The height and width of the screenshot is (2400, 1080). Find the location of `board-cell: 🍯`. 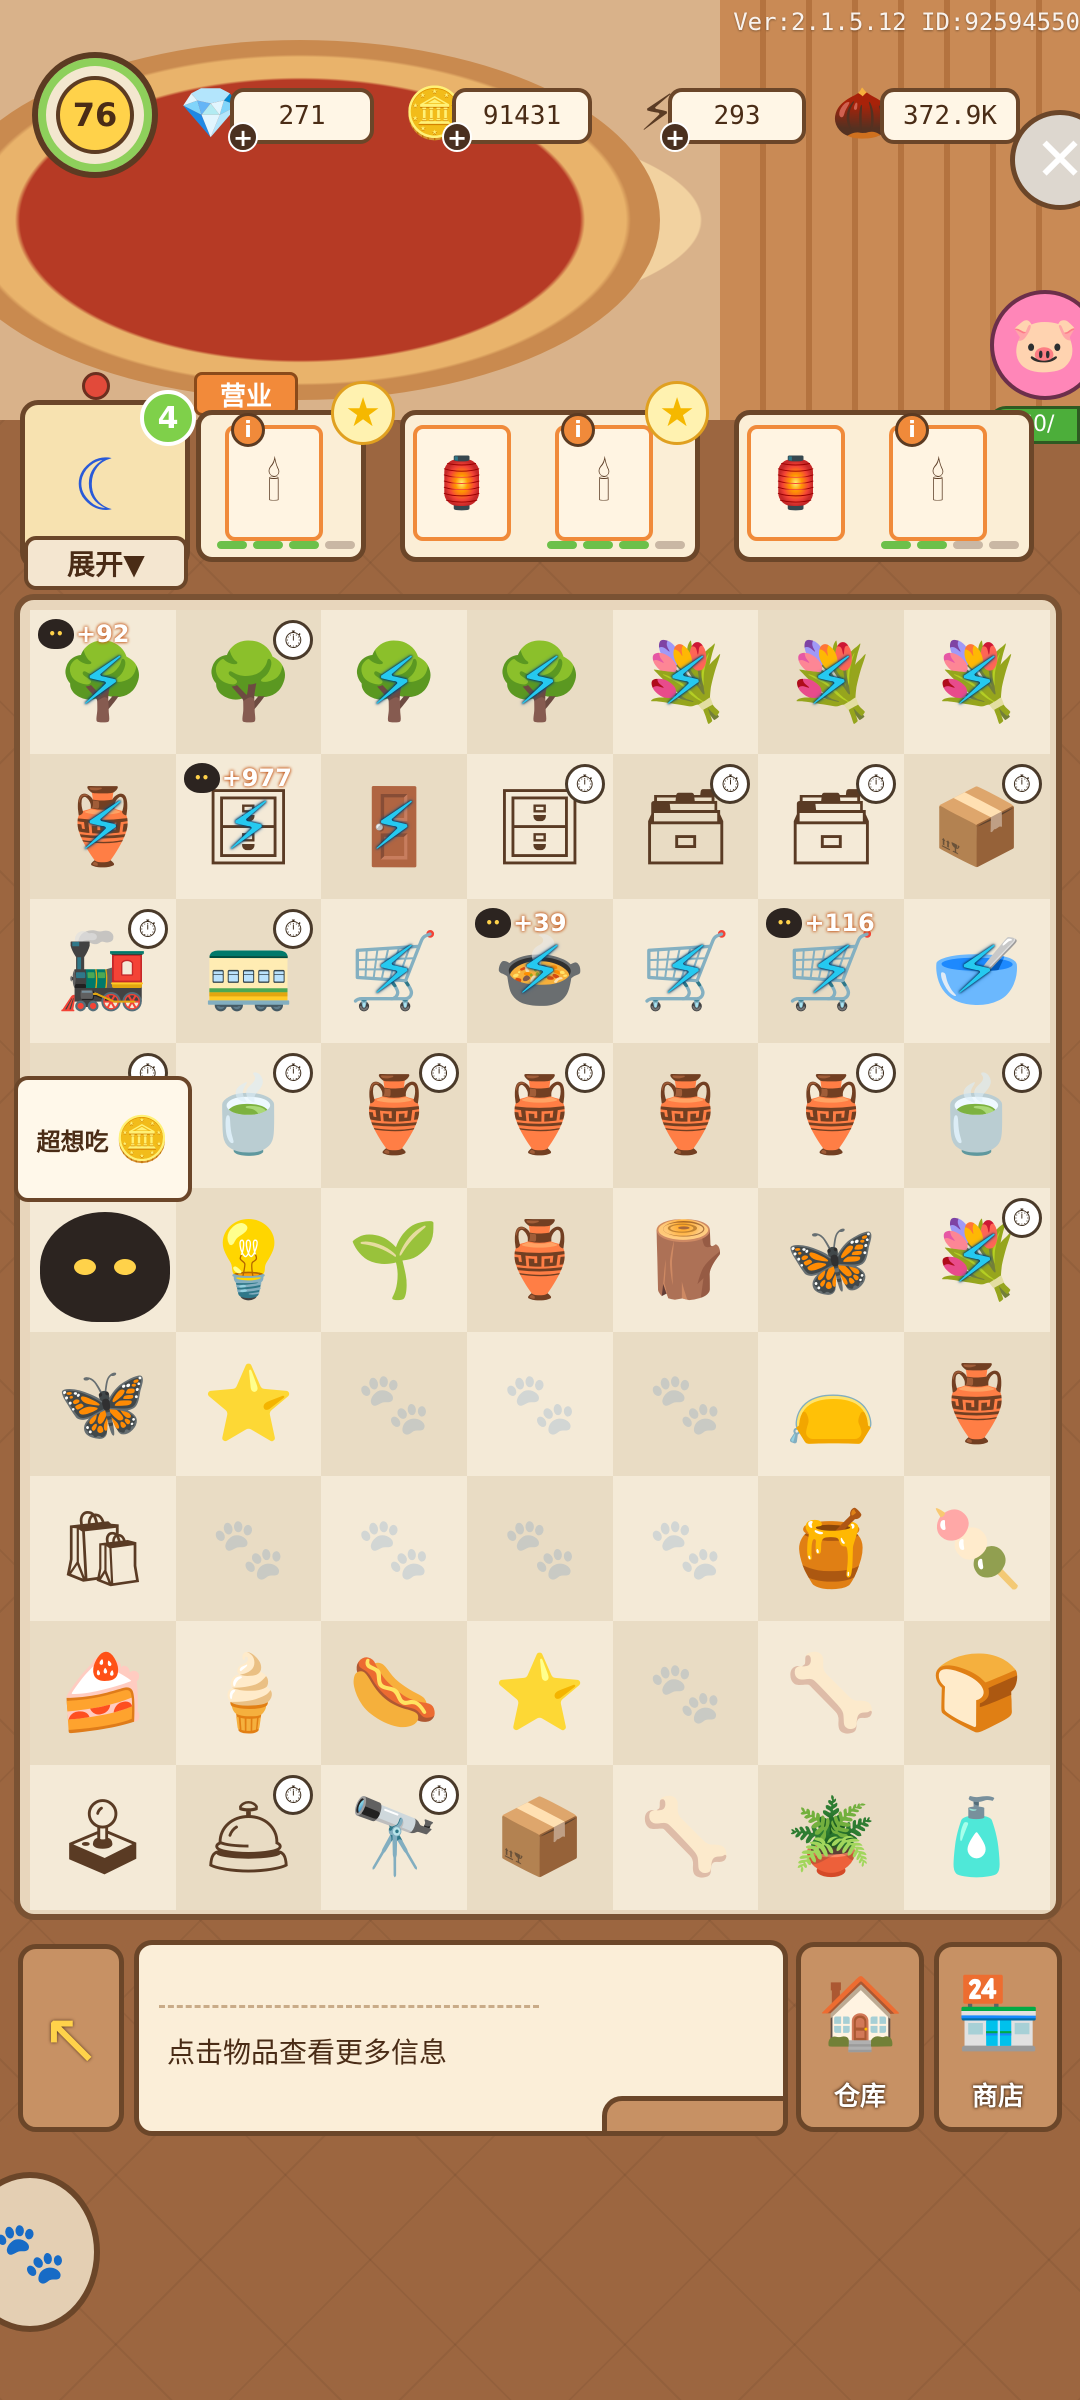

board-cell: 🍯 is located at coordinates (831, 1548).